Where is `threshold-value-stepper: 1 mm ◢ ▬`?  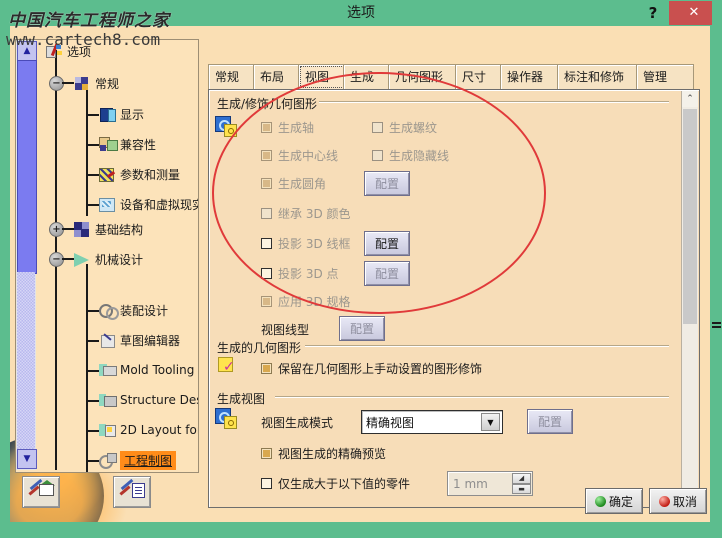
threshold-value-stepper: 1 mm ◢ ▬ is located at coordinates (490, 483).